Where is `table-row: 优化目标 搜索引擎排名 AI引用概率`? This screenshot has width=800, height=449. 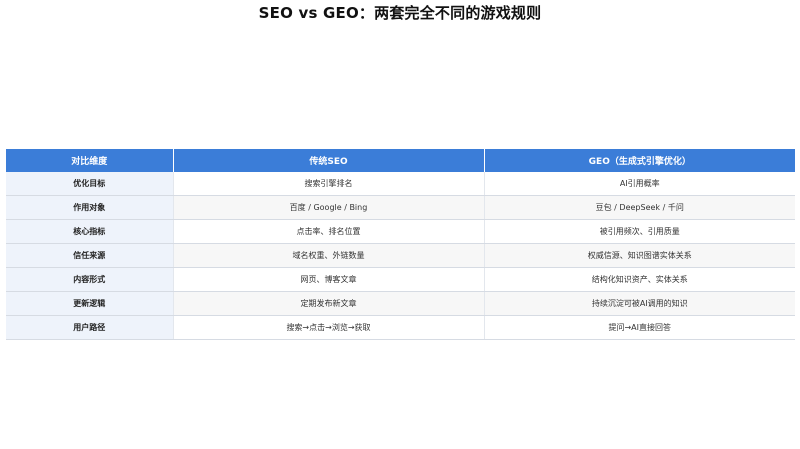
table-row: 优化目标 搜索引擎排名 AI引用概率 is located at coordinates (400, 184).